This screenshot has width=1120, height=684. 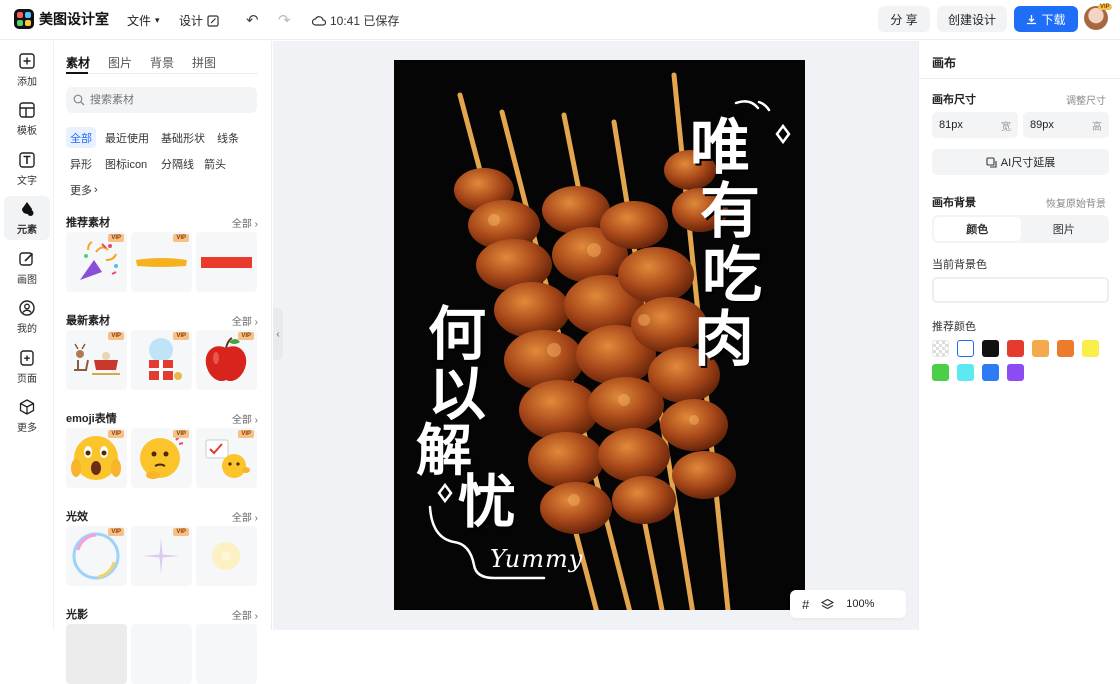 What do you see at coordinates (1042, 125) in the screenshot?
I see `height-value: 89px` at bounding box center [1042, 125].